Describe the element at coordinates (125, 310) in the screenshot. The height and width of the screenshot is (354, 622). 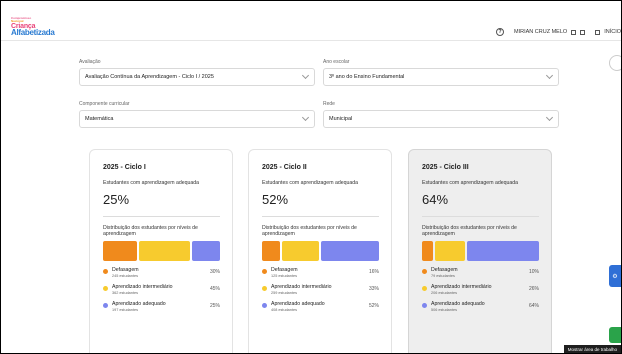
I see `level-count: 197 estudantes` at that location.